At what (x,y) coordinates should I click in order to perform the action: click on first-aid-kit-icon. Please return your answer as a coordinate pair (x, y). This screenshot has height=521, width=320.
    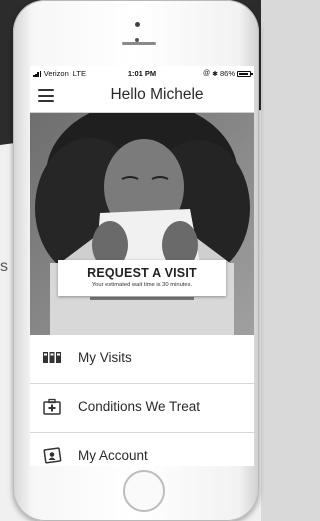
    Looking at the image, I should click on (52, 406).